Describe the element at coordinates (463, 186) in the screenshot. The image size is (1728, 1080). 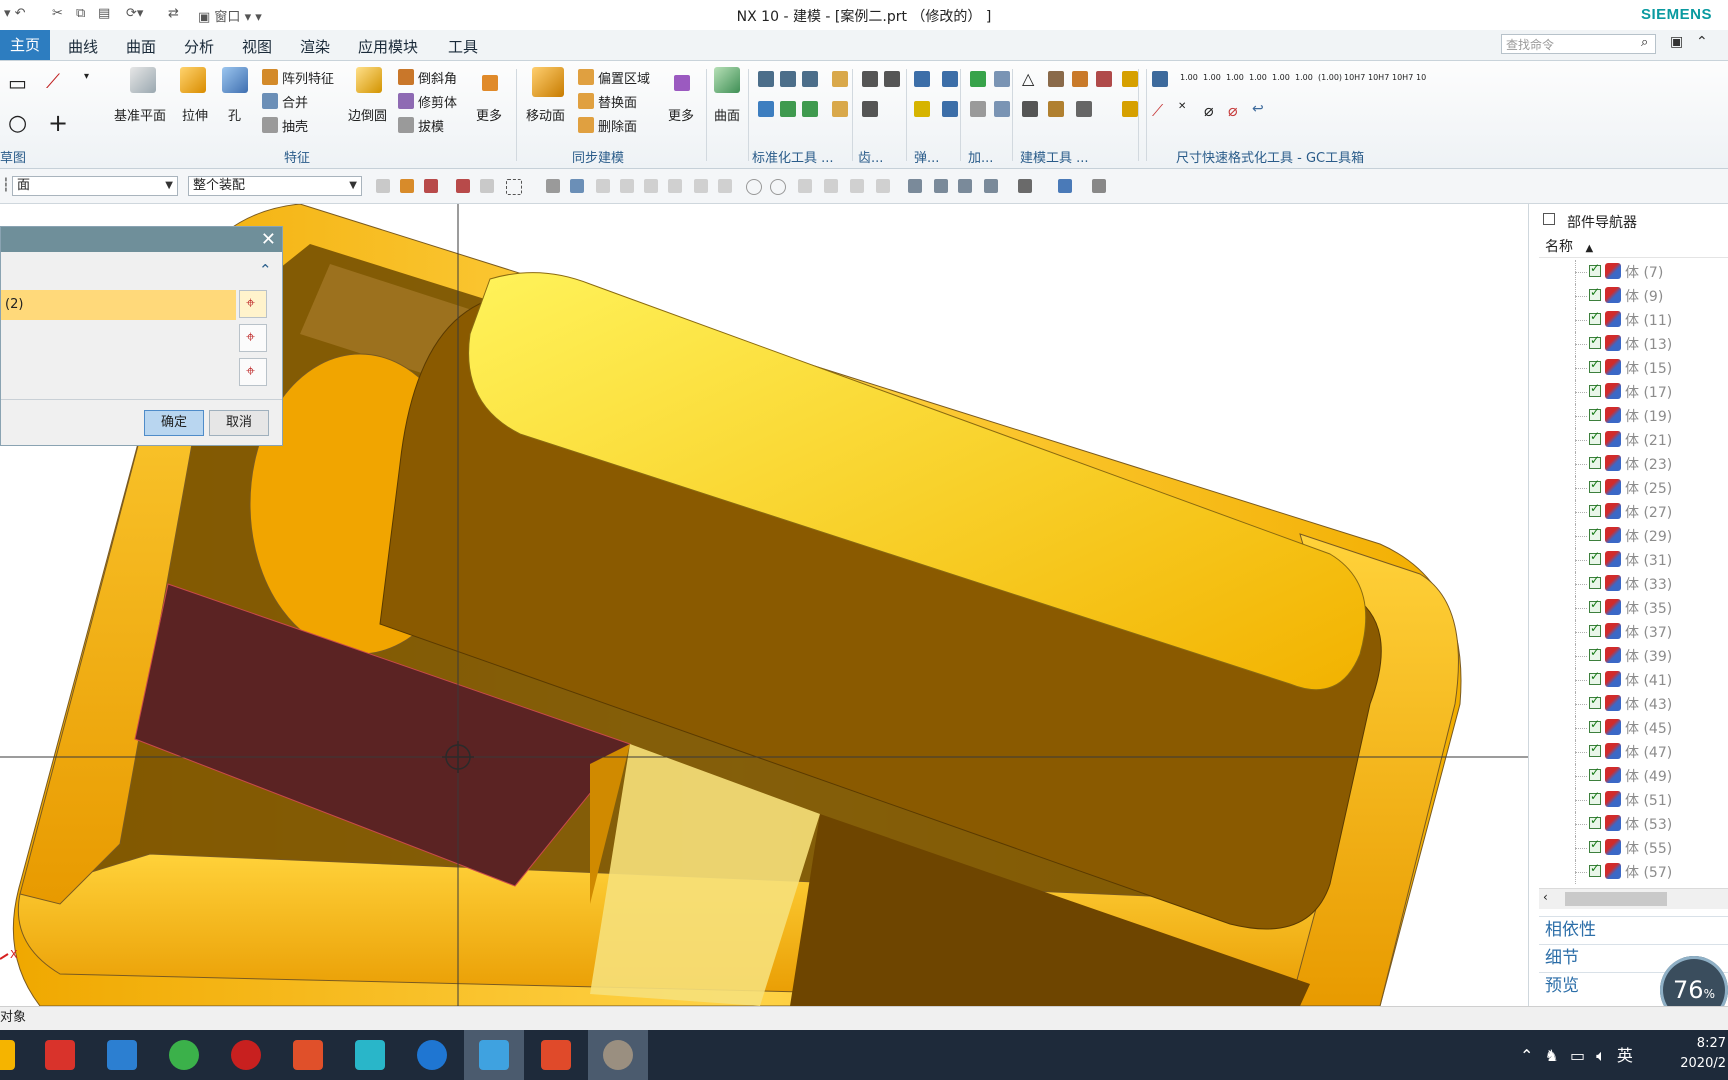
I see `filter-tool-4-icon` at that location.